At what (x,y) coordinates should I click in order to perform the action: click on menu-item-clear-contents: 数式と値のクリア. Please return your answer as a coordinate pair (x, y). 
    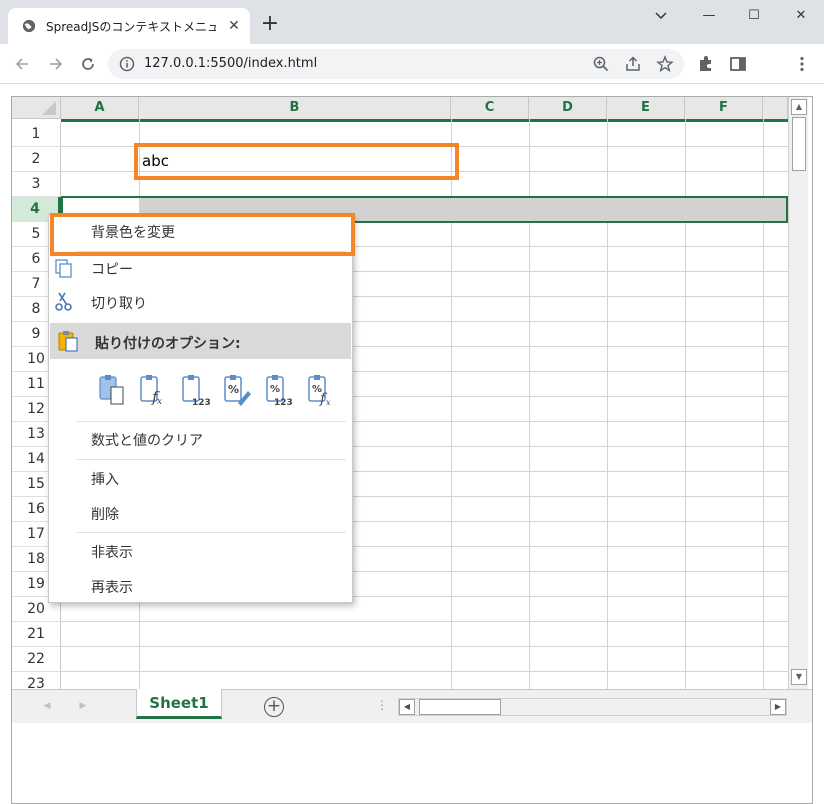
    Looking at the image, I should click on (200, 439).